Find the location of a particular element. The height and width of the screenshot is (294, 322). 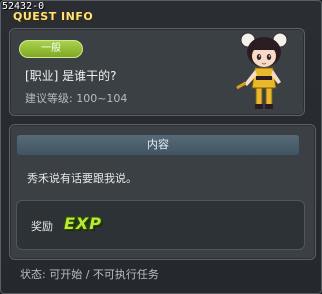

exp-reward-icon: EXP is located at coordinates (83, 223).